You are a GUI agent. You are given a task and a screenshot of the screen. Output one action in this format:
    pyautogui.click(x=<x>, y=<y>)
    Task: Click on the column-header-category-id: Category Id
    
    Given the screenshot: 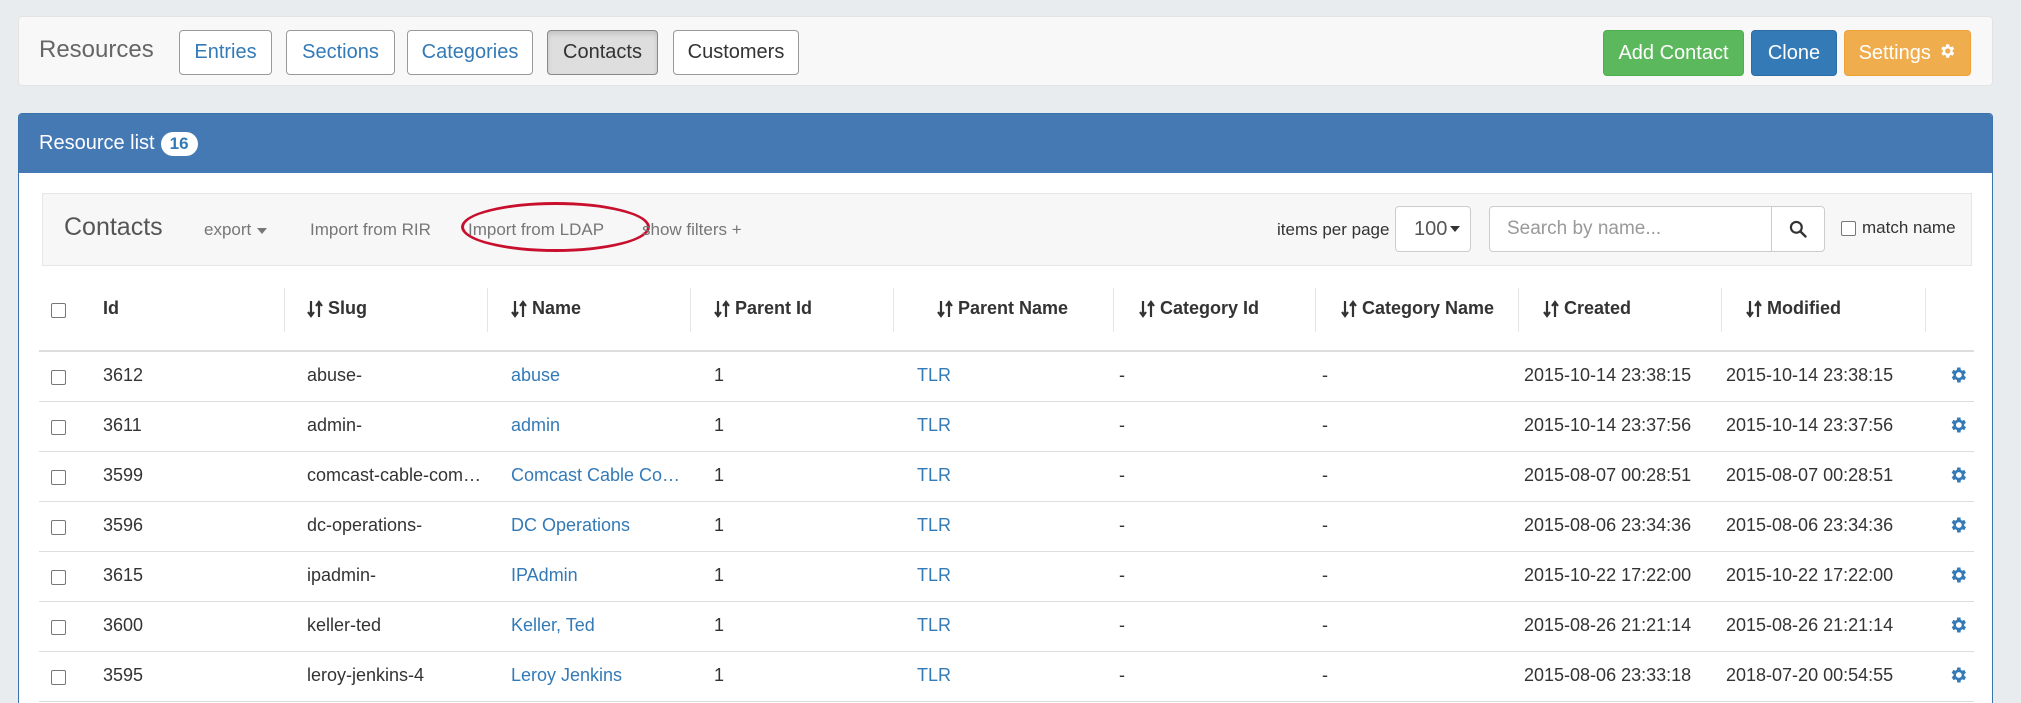 What is the action you would take?
    pyautogui.click(x=1199, y=308)
    